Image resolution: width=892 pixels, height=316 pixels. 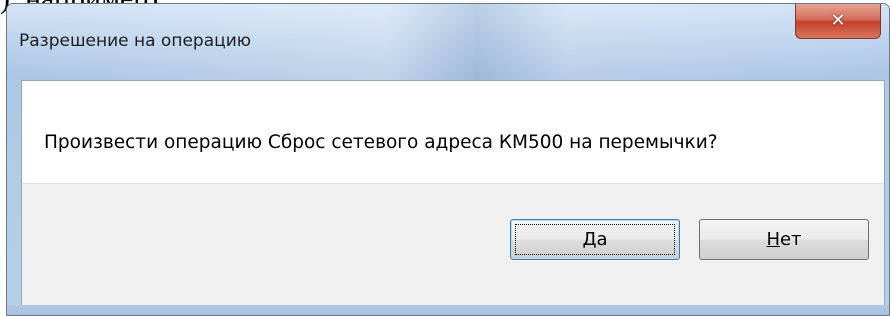 I want to click on dialog-title: Разрешение на операцию, so click(x=135, y=41).